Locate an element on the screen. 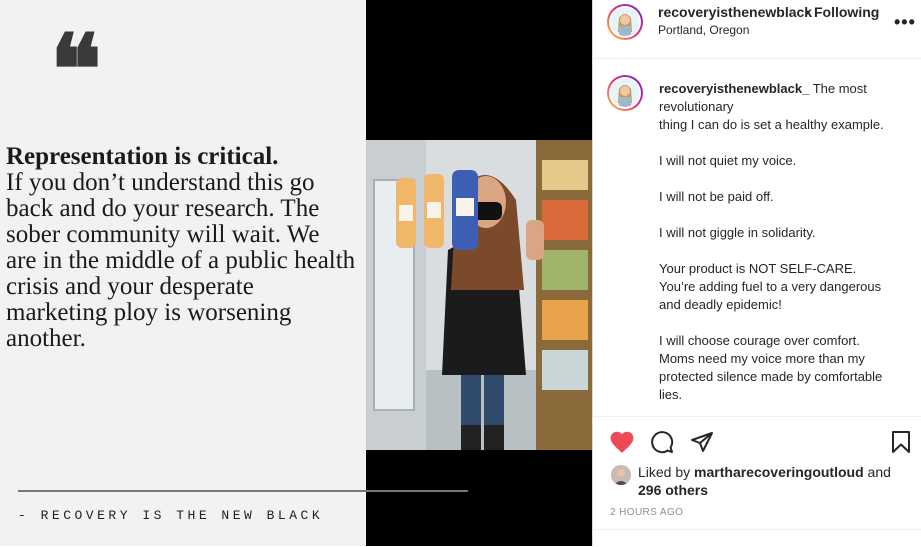  liked-by-prefix: Liked by is located at coordinates (666, 472).